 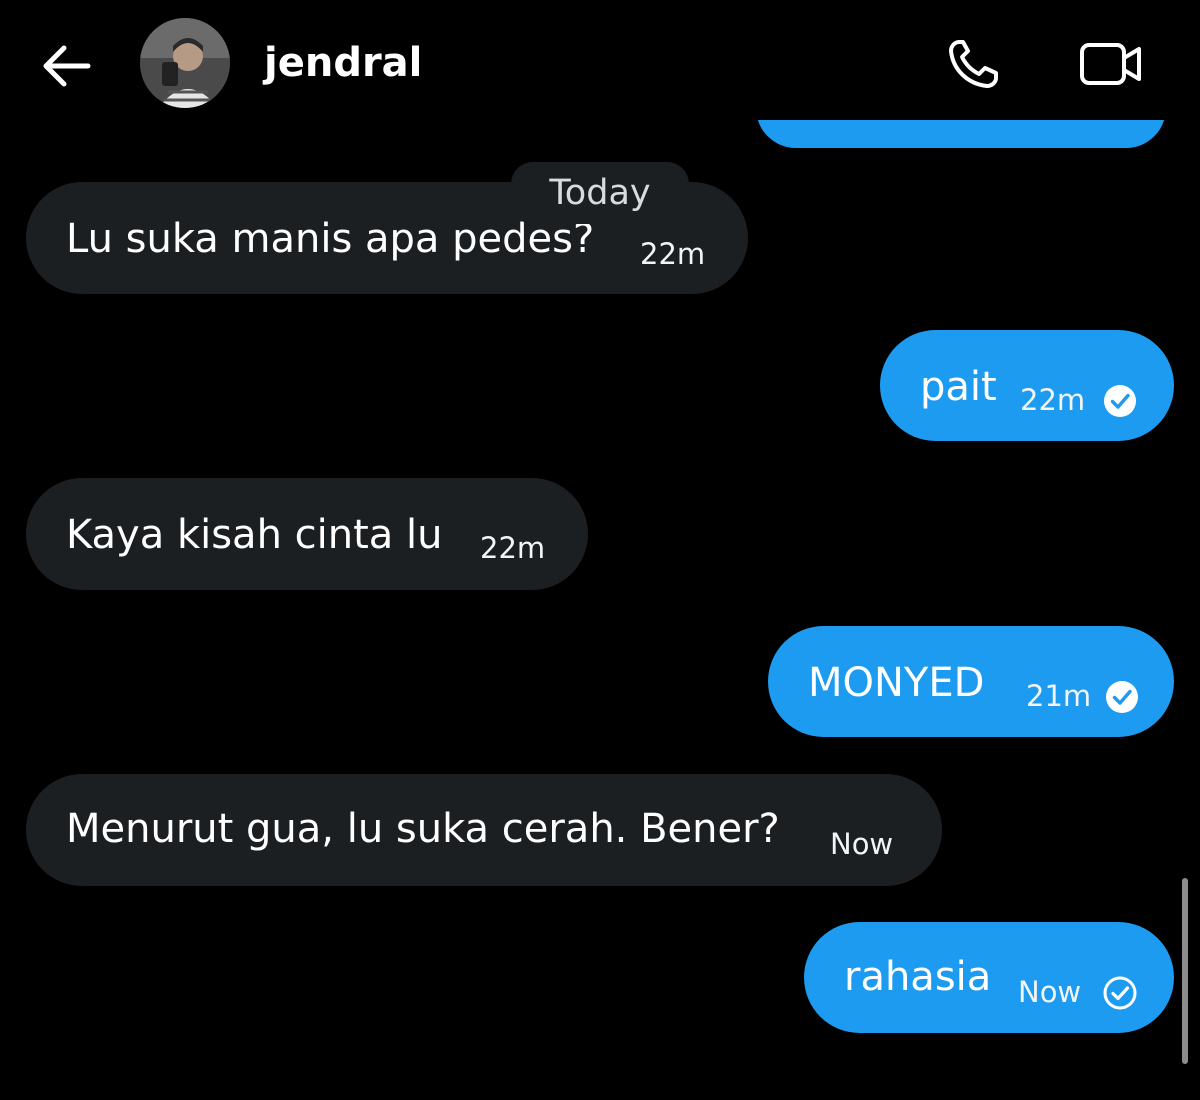 I want to click on message-text: Menurut gua, lu suka cerah. Bener?, so click(x=423, y=829).